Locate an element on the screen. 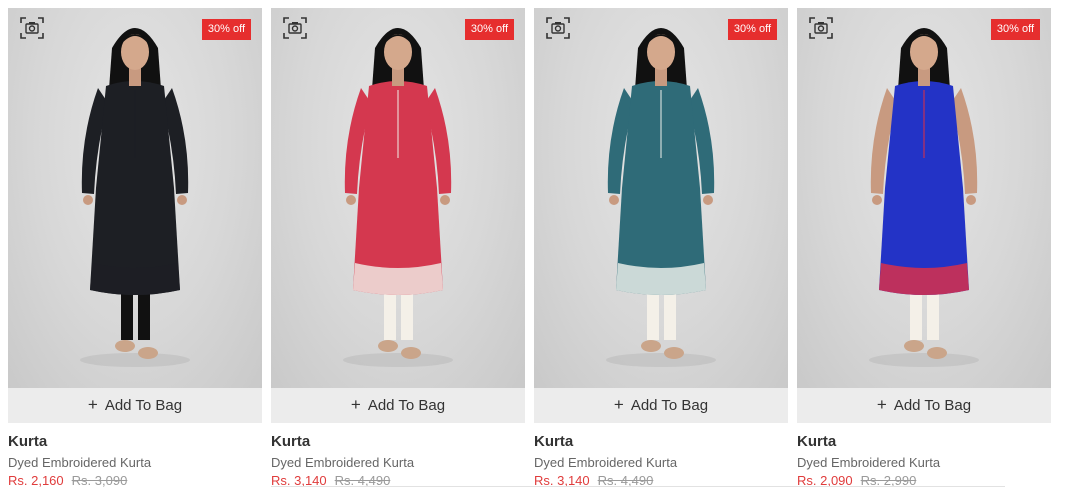 The height and width of the screenshot is (498, 1065). original-price: Rs. 3,090 is located at coordinates (99, 480).